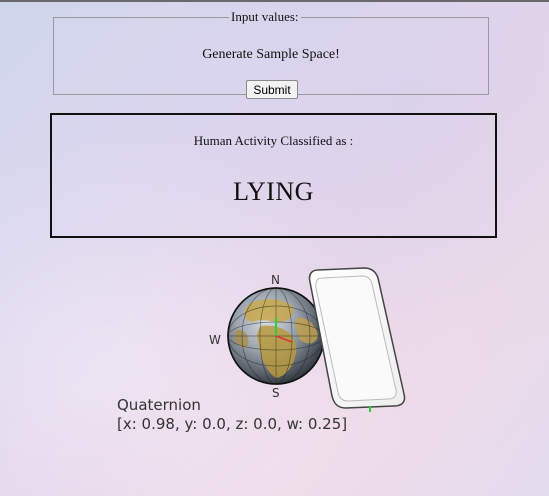 The height and width of the screenshot is (496, 549). Describe the element at coordinates (159, 405) in the screenshot. I see `quaternion-title: Quaternion` at that location.